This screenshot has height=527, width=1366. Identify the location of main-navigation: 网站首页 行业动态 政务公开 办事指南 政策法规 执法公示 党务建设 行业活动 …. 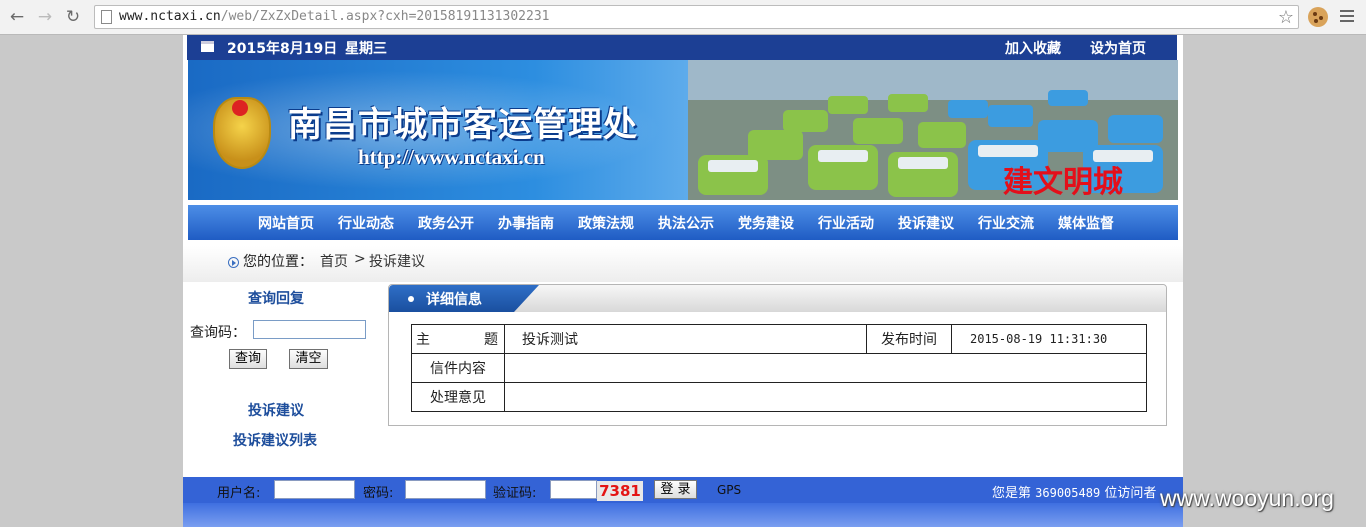
(683, 222).